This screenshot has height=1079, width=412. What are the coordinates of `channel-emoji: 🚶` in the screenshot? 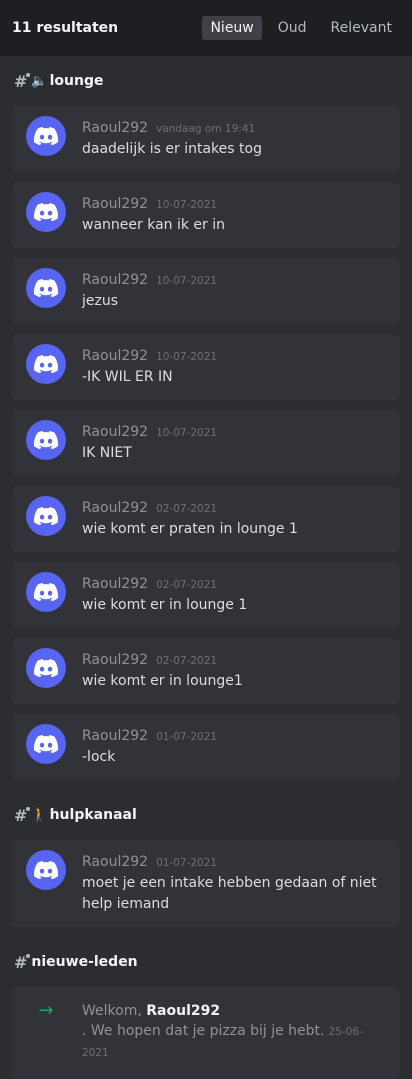 It's located at (39, 815).